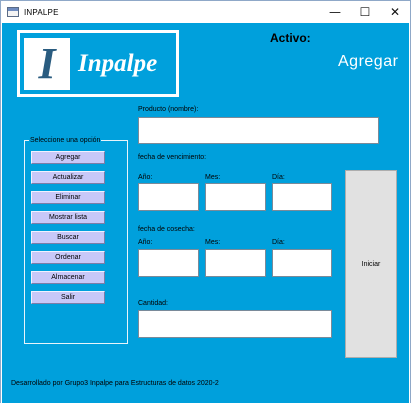 The width and height of the screenshot is (411, 407). I want to click on active-mode-value: Agregar, so click(368, 61).